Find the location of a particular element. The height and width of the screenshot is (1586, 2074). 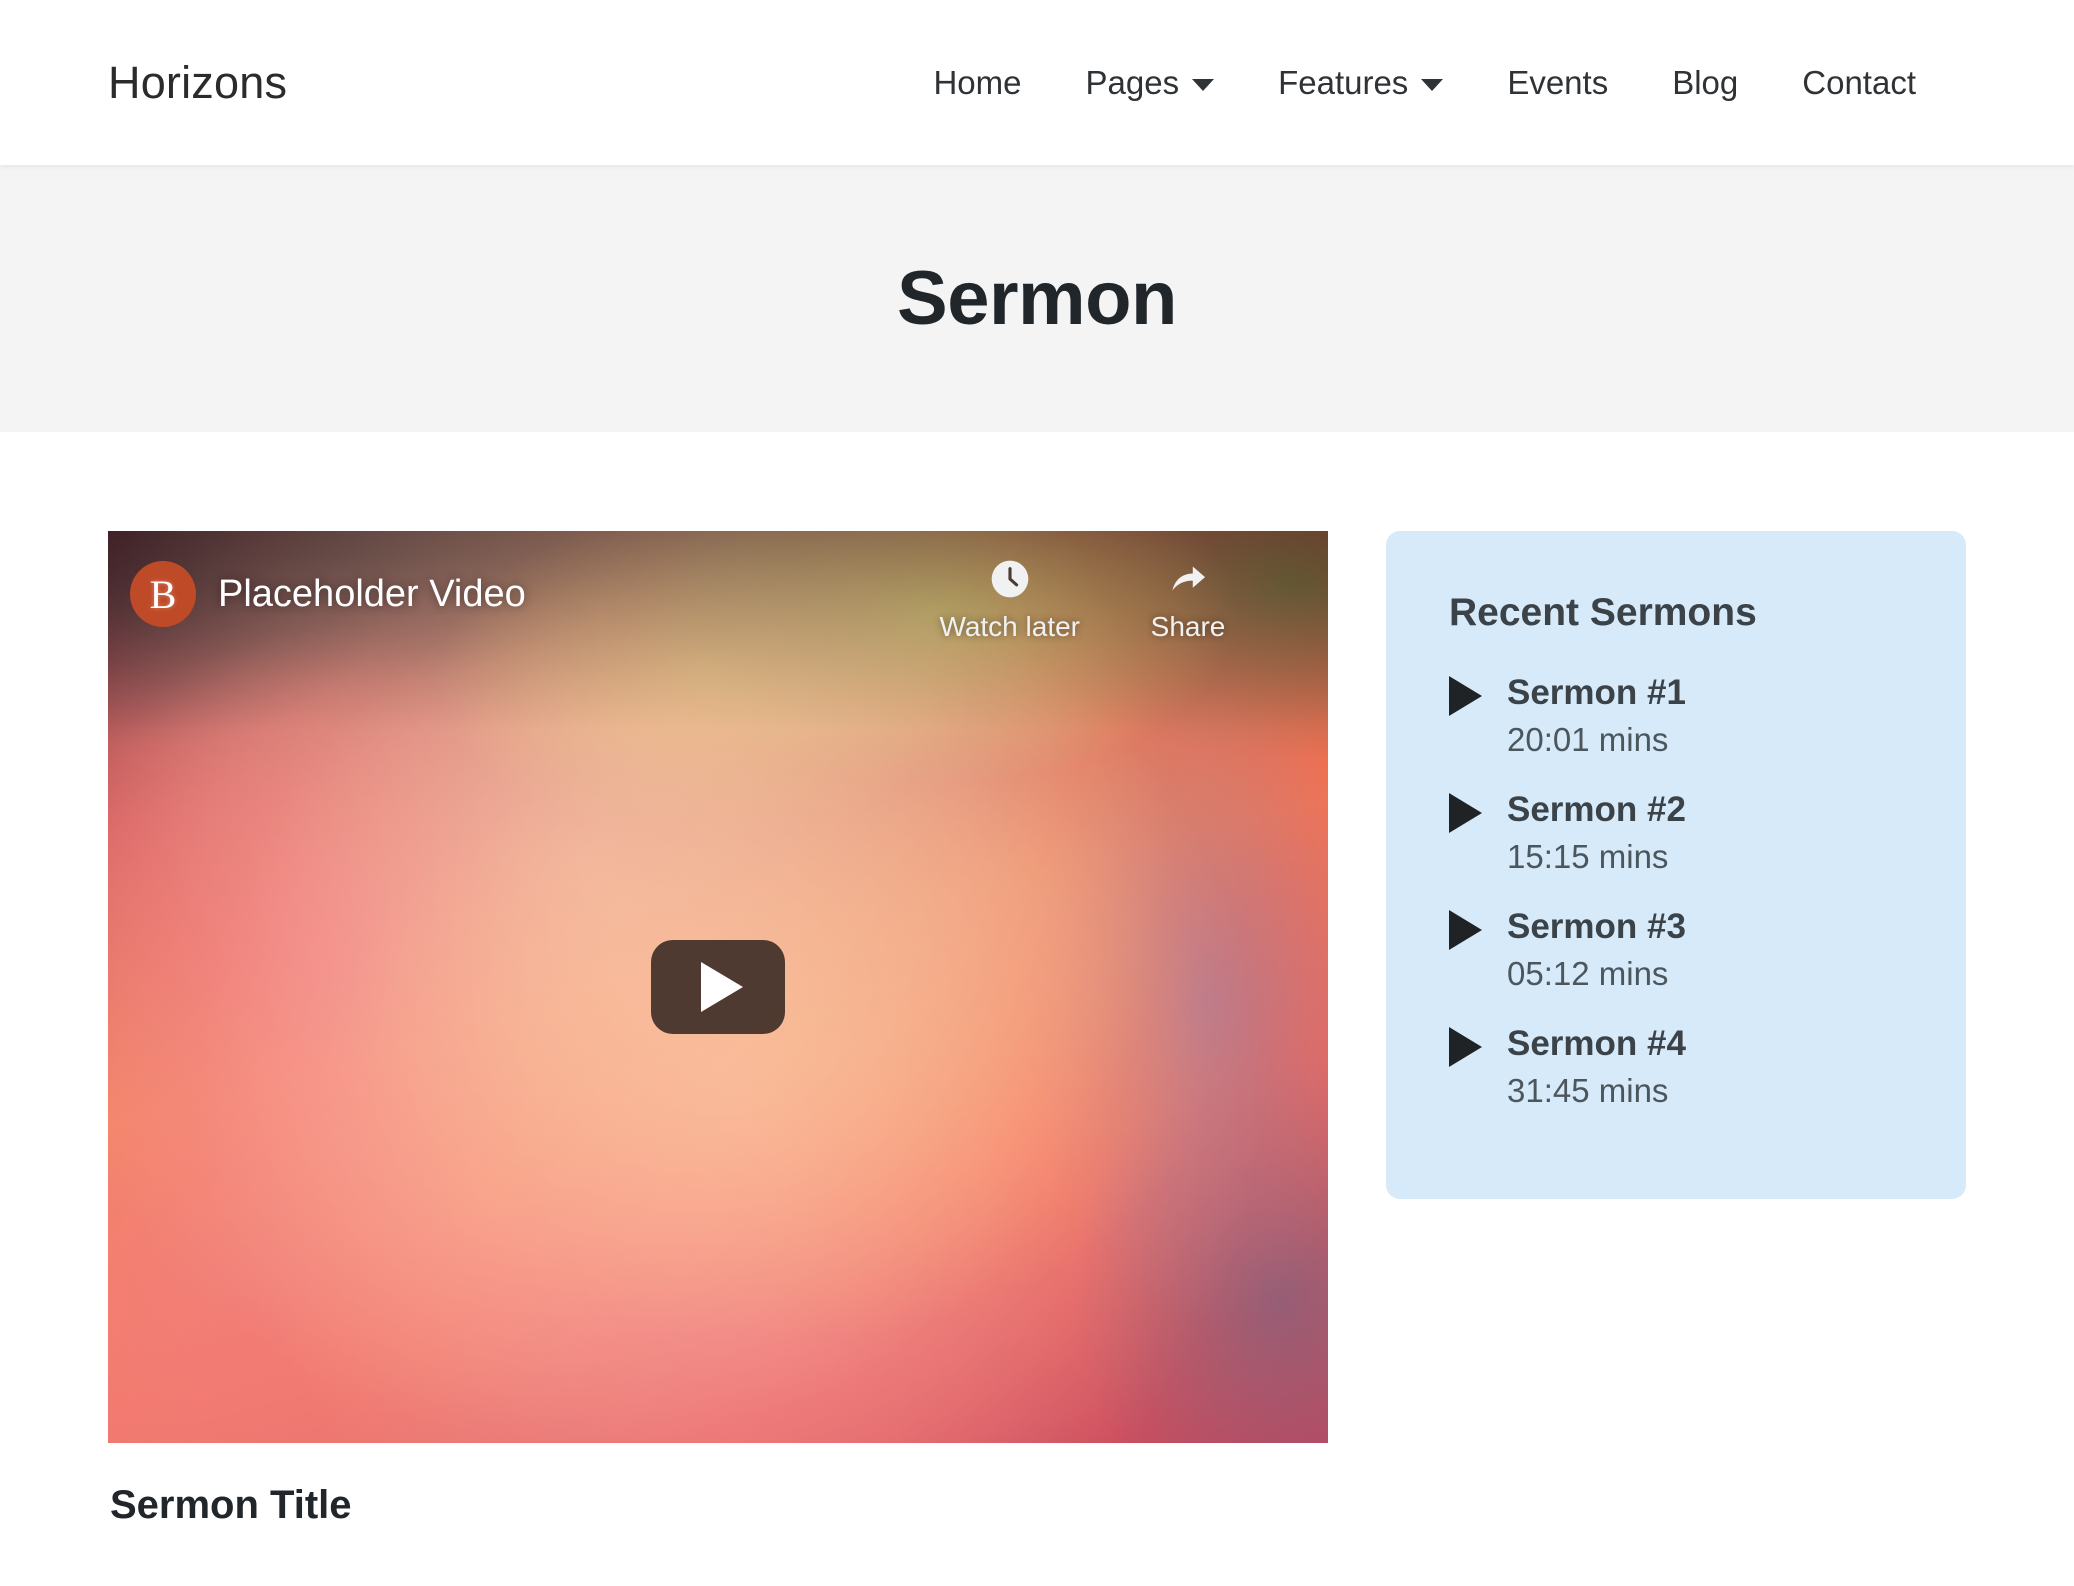

nav-item-contact: Contact is located at coordinates (1859, 83).